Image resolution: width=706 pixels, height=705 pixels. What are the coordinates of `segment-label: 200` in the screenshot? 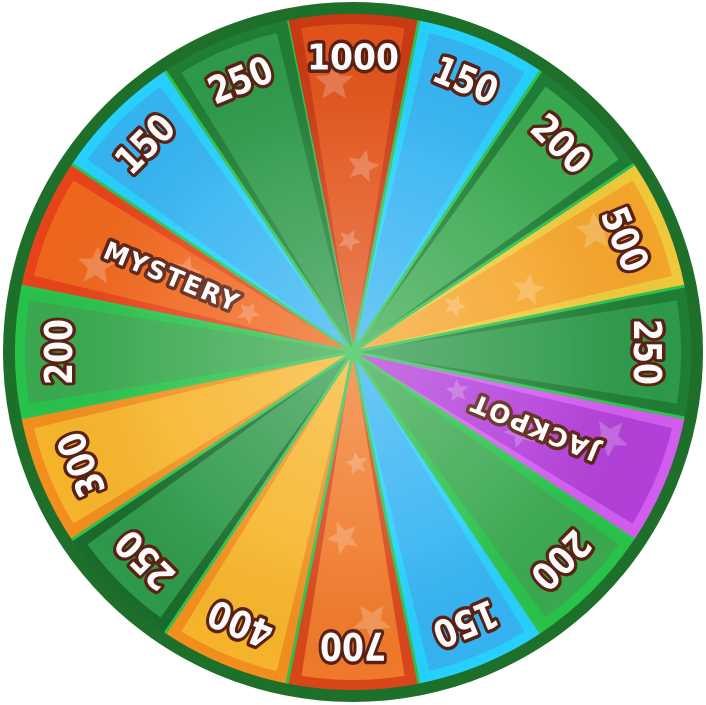 It's located at (59, 352).